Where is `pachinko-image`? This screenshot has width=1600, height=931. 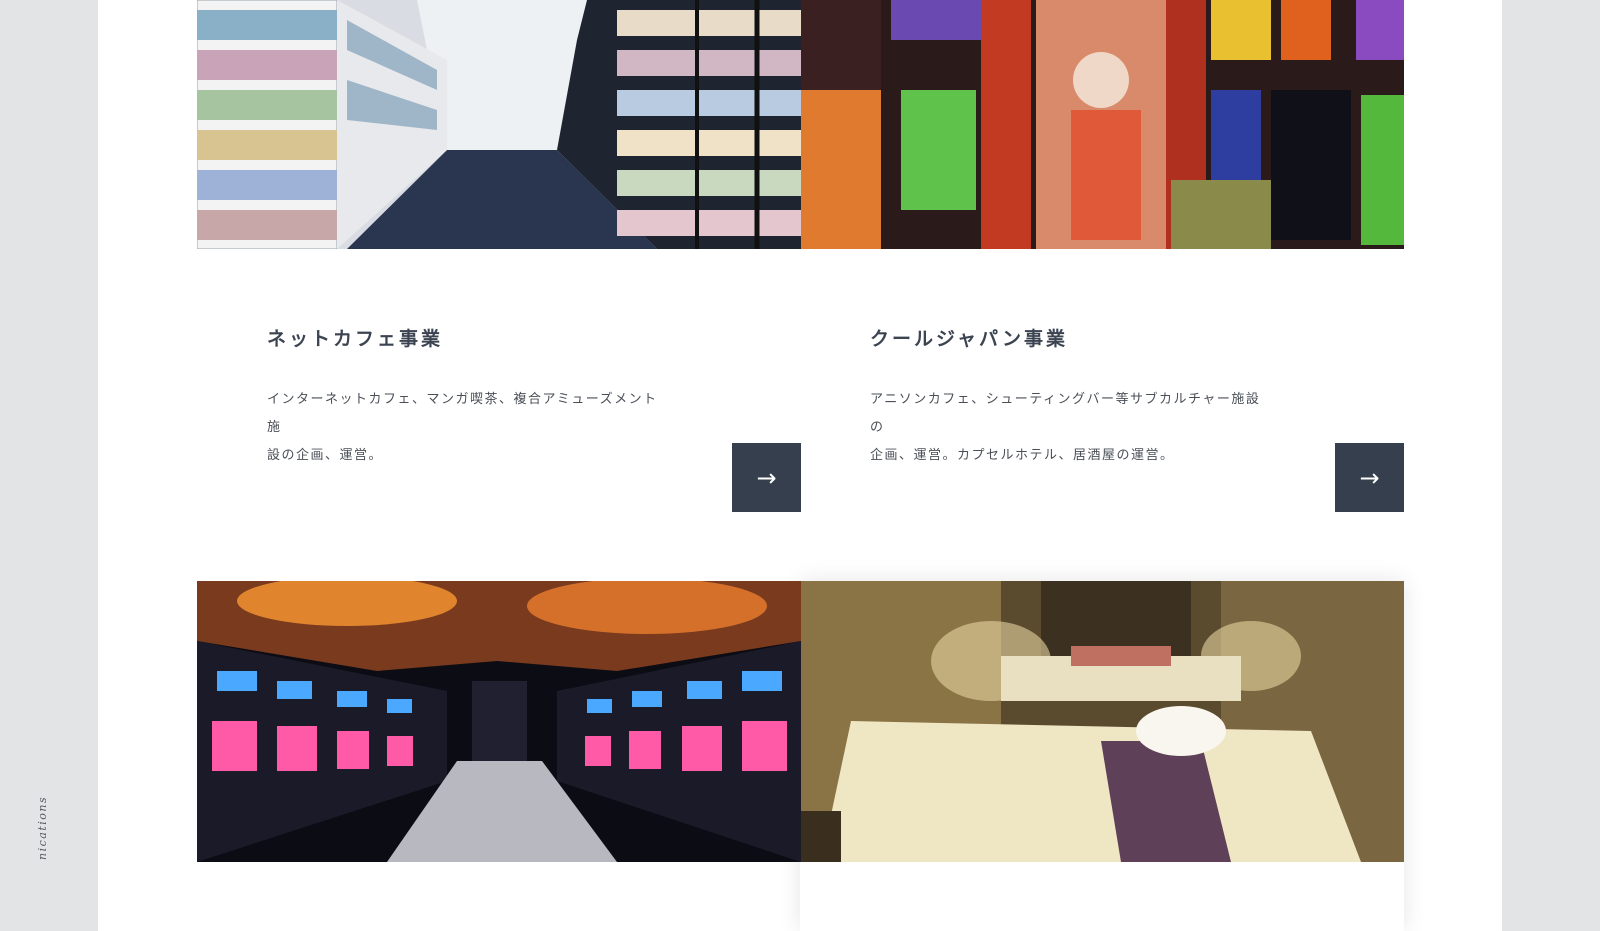 pachinko-image is located at coordinates (499, 721).